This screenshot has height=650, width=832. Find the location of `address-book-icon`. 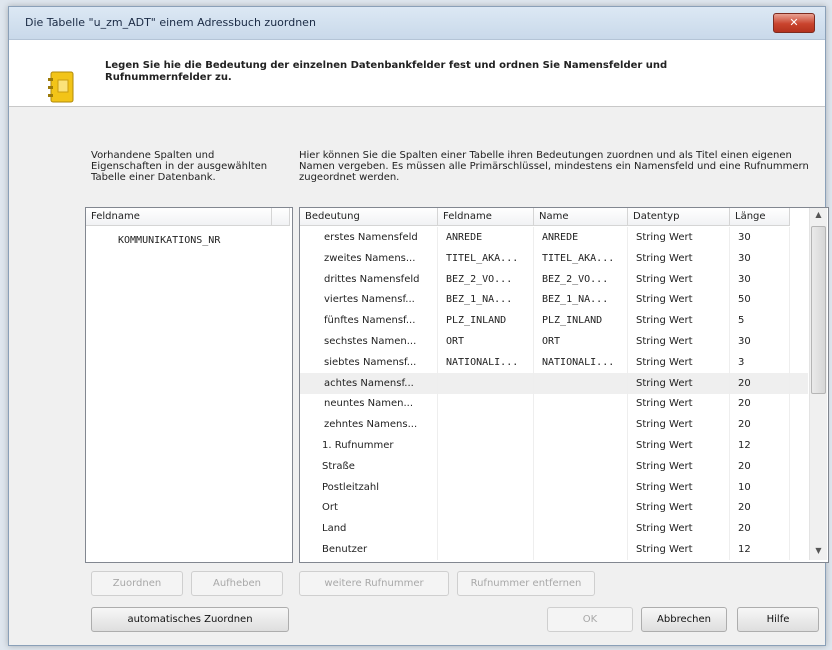

address-book-icon is located at coordinates (61, 87).